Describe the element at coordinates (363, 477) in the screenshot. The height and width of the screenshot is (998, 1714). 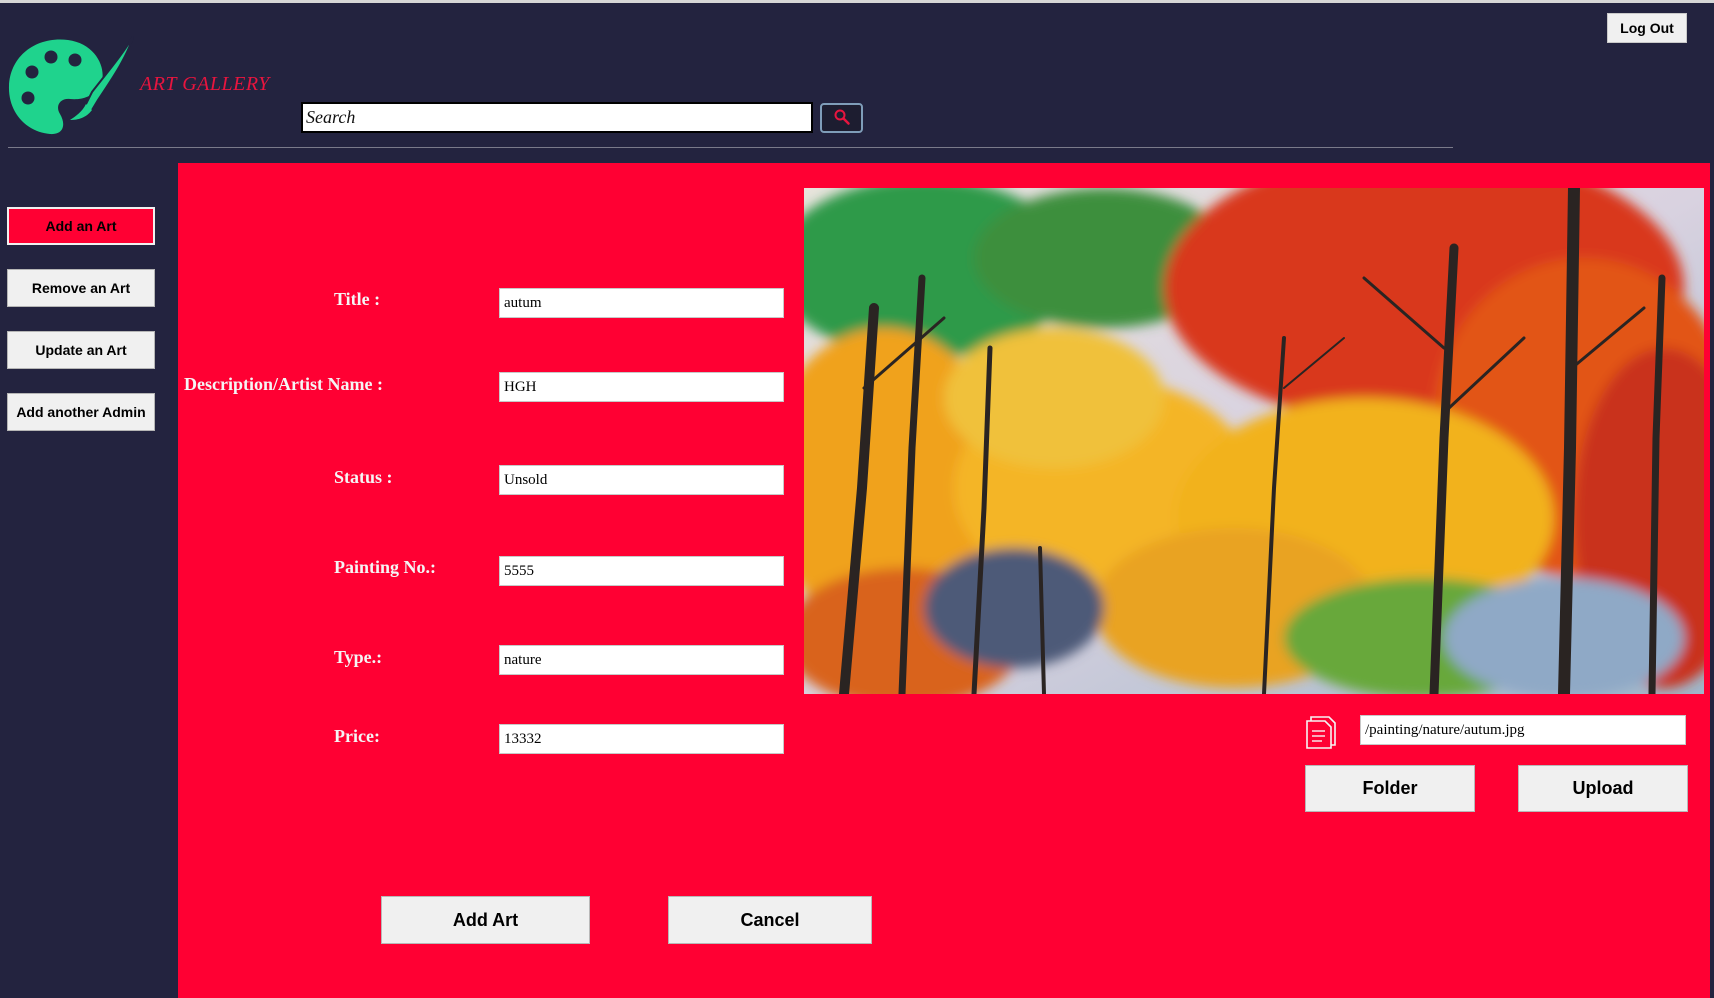
I see `status-label: Status :` at that location.